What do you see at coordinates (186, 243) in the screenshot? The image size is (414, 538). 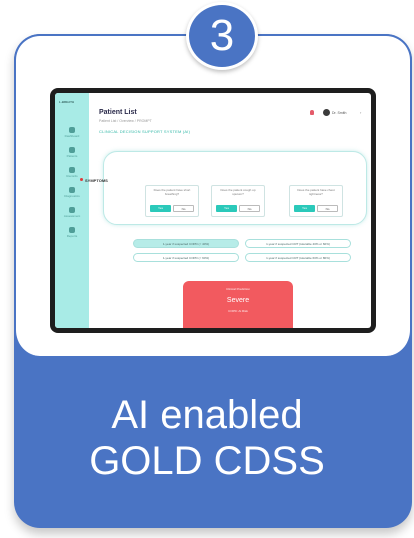 I see `option-pill: 1-year if suspected COPD (< 40%)` at bounding box center [186, 243].